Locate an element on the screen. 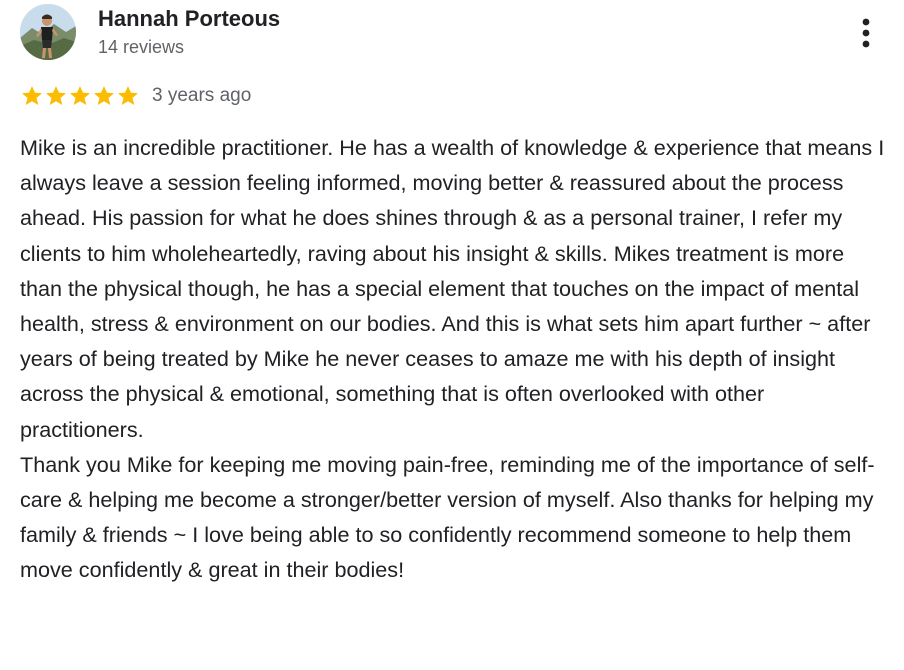  profile-photo-icon is located at coordinates (48, 32).